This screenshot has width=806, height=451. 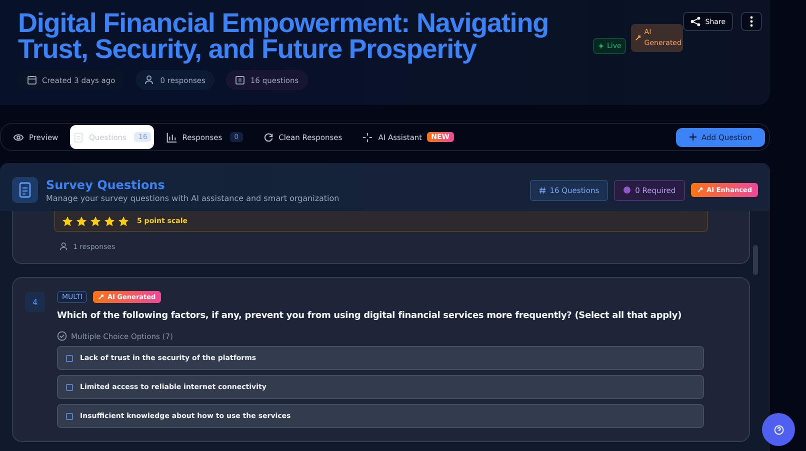 I want to click on plus-icon, so click(x=692, y=137).